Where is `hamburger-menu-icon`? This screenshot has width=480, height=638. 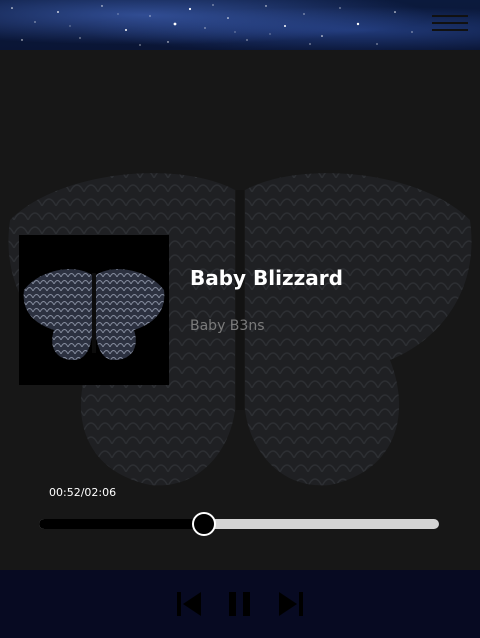
hamburger-menu-icon is located at coordinates (450, 16).